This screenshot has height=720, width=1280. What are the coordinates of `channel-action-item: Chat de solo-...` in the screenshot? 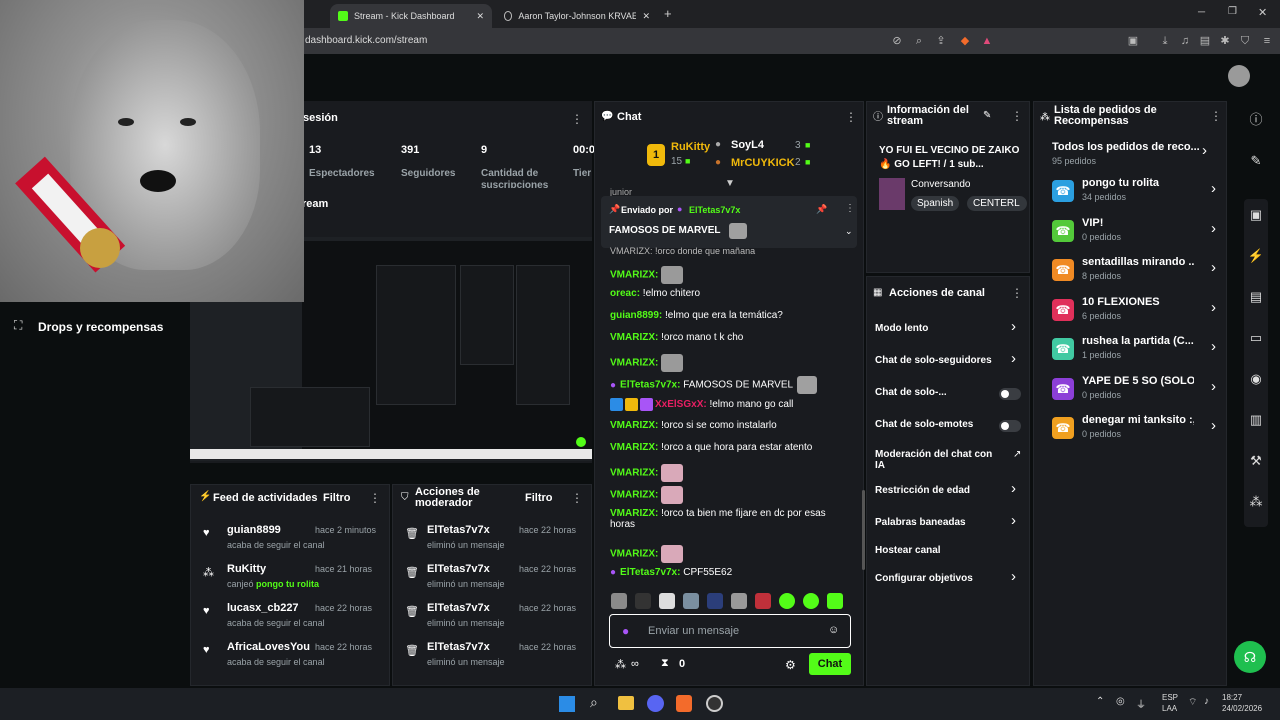 It's located at (950, 398).